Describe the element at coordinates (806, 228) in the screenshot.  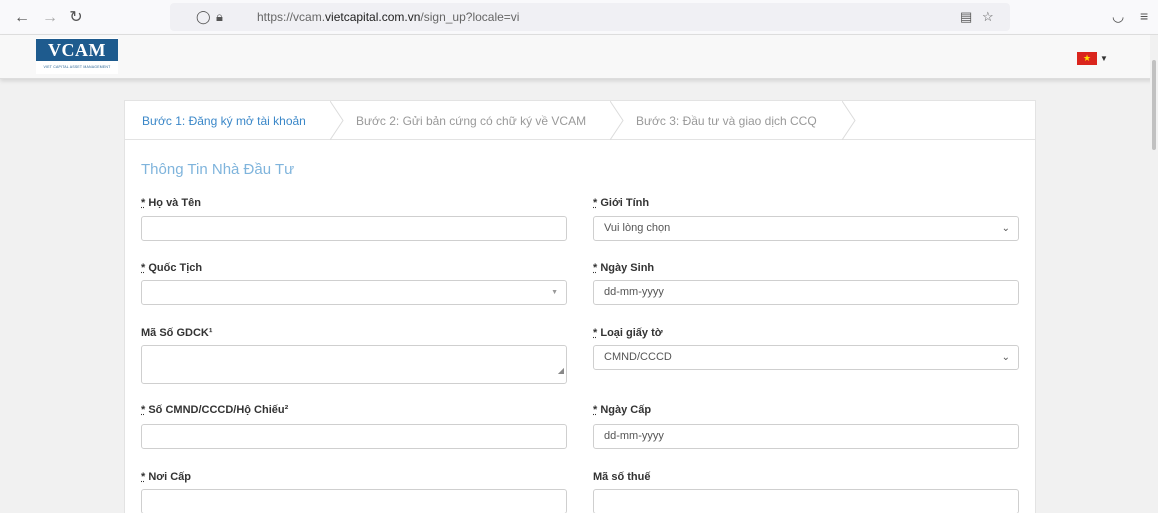
I see `gender-select: Vui lòng chọn ⌄` at that location.